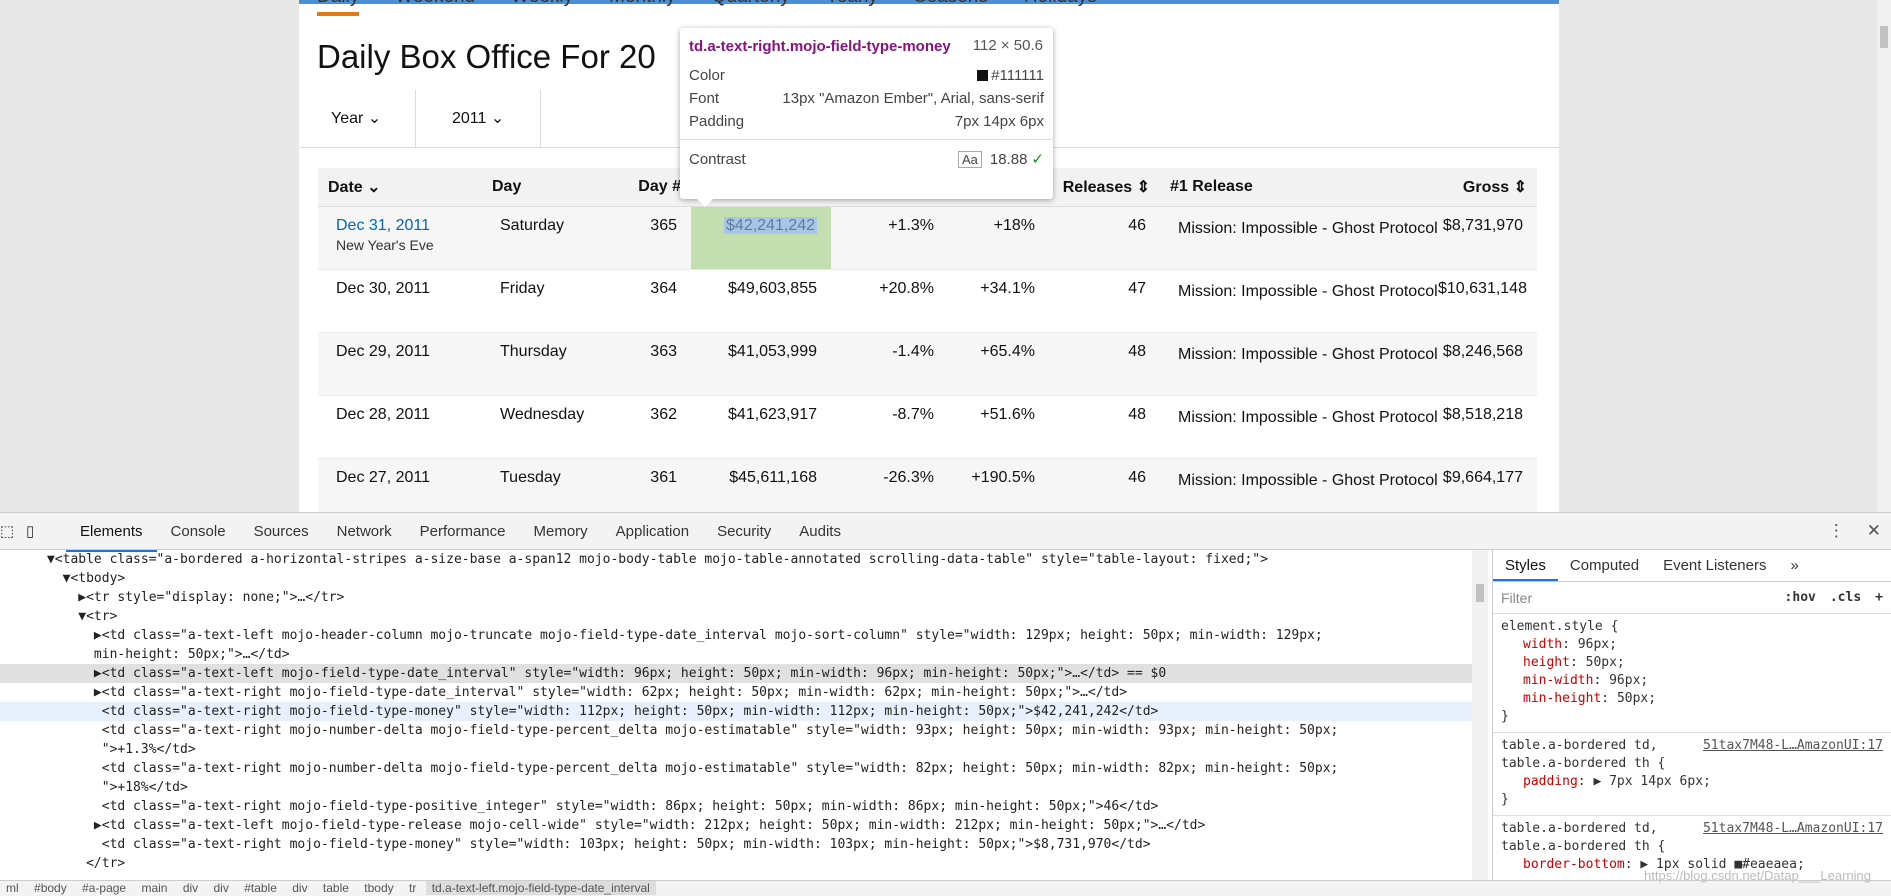 The image size is (1891, 896). What do you see at coordinates (1574, 864) in the screenshot?
I see `prop-name: border-bottom` at bounding box center [1574, 864].